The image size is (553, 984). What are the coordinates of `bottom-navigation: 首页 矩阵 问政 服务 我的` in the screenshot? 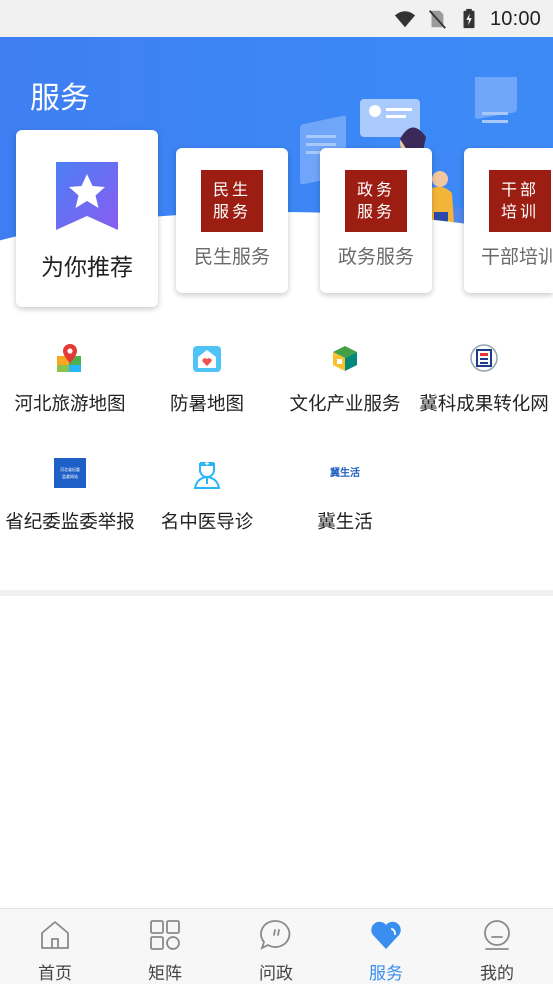 It's located at (276, 946).